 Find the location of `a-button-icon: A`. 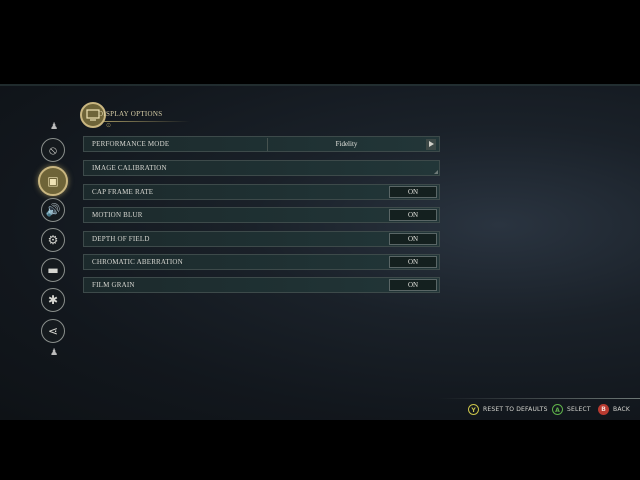

a-button-icon: A is located at coordinates (557, 409).